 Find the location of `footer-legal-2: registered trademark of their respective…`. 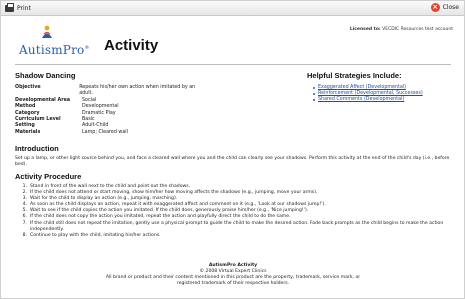

footer-legal-2: registered trademark of their respective… is located at coordinates (233, 283).